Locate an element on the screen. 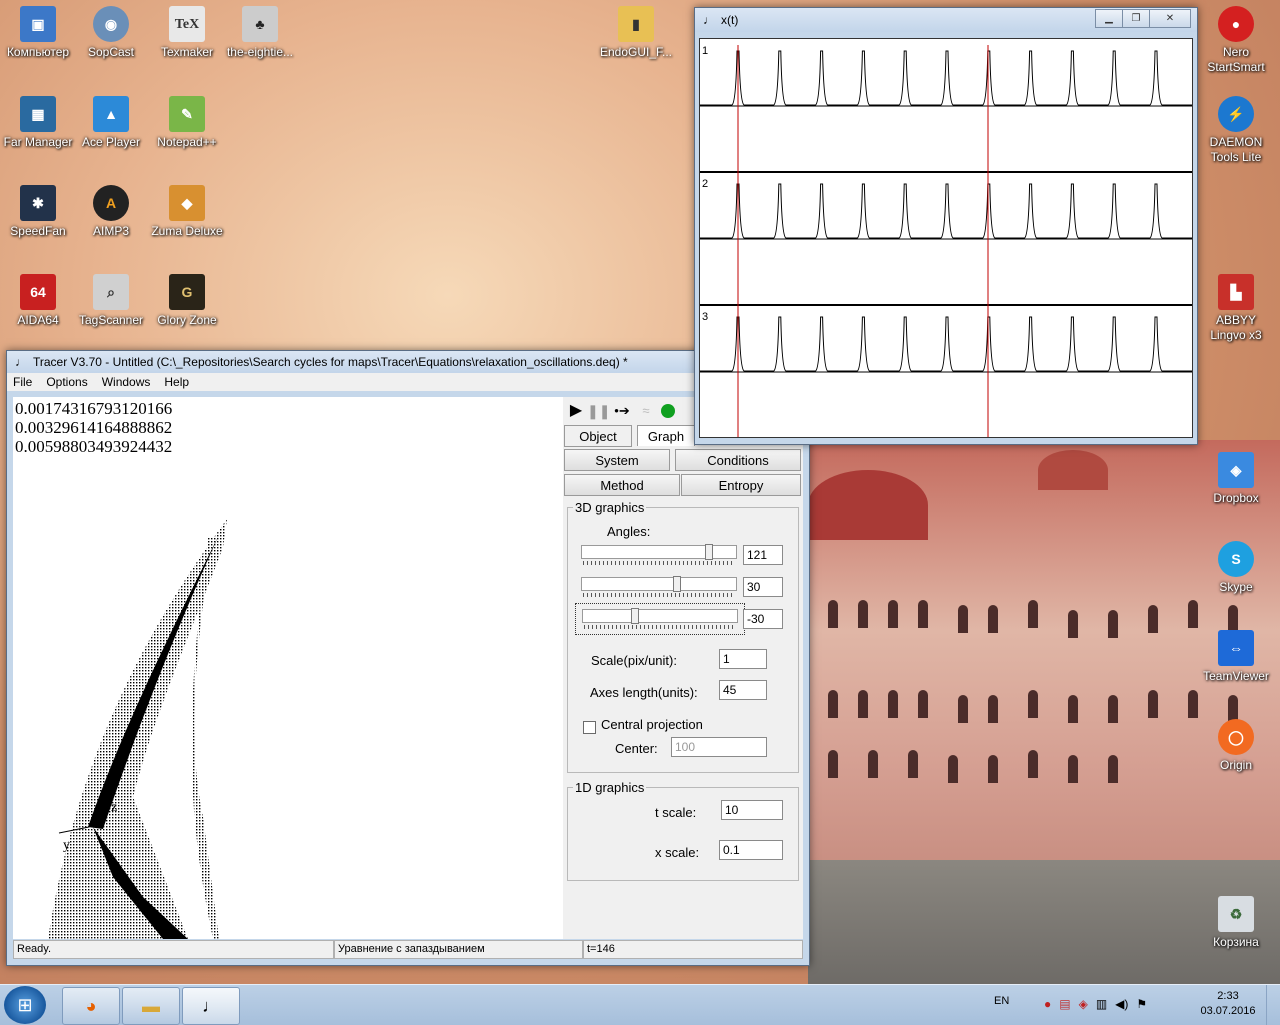 This screenshot has width=1280, height=1025. desktop-icon-aimp: A AIMP3 is located at coordinates (111, 212).